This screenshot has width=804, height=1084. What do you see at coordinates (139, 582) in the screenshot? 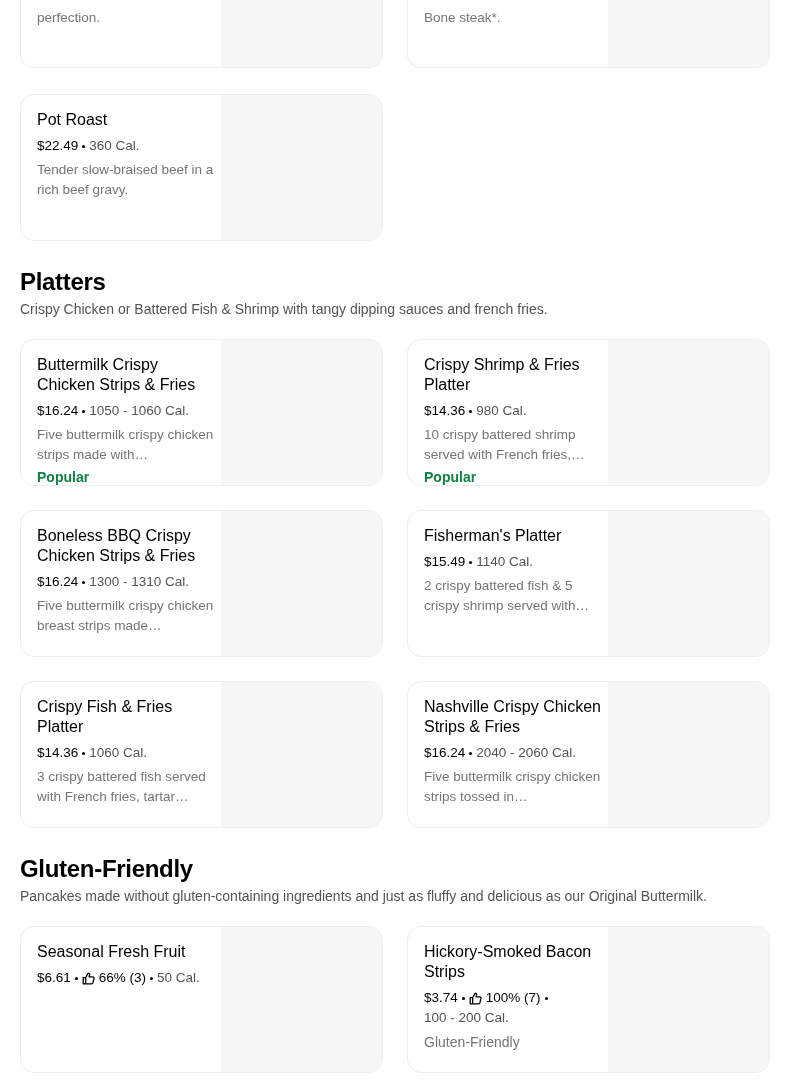
I see `item-calories: 1300 - 1310 Cal.` at bounding box center [139, 582].